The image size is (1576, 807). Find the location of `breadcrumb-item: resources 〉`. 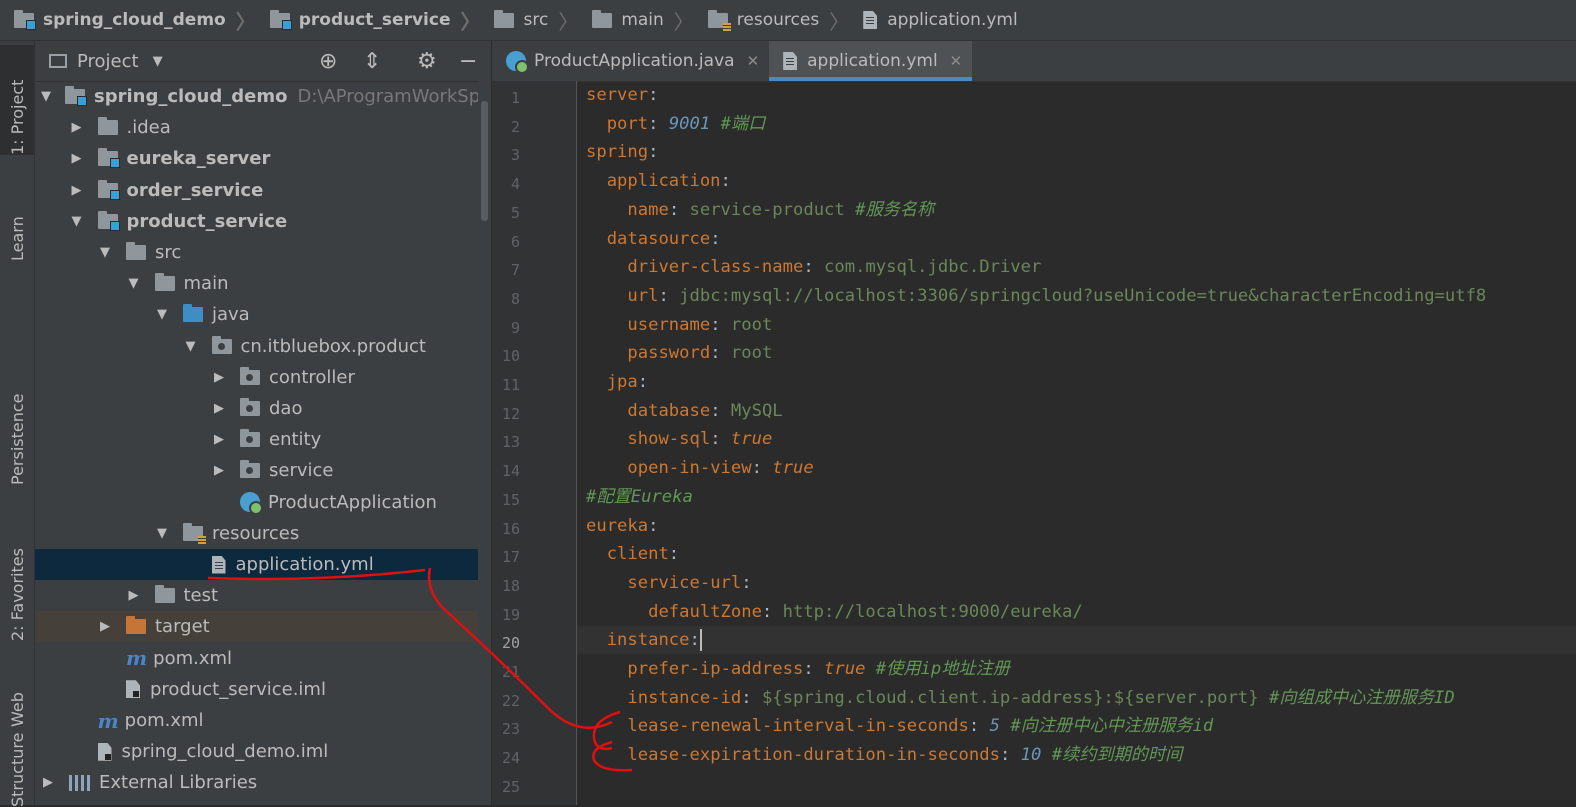

breadcrumb-item: resources 〉 is located at coordinates (771, 20).